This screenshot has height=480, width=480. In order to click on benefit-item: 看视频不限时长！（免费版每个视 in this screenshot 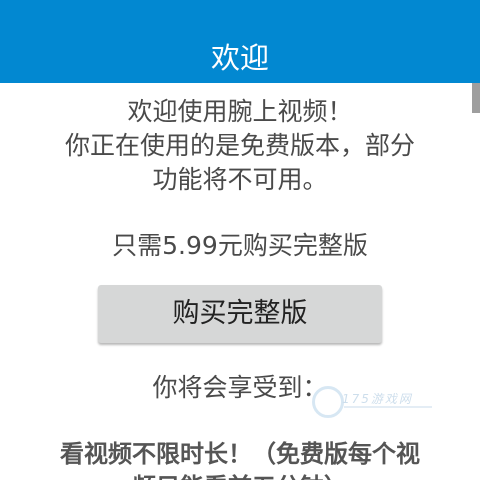, I will do `click(240, 454)`.